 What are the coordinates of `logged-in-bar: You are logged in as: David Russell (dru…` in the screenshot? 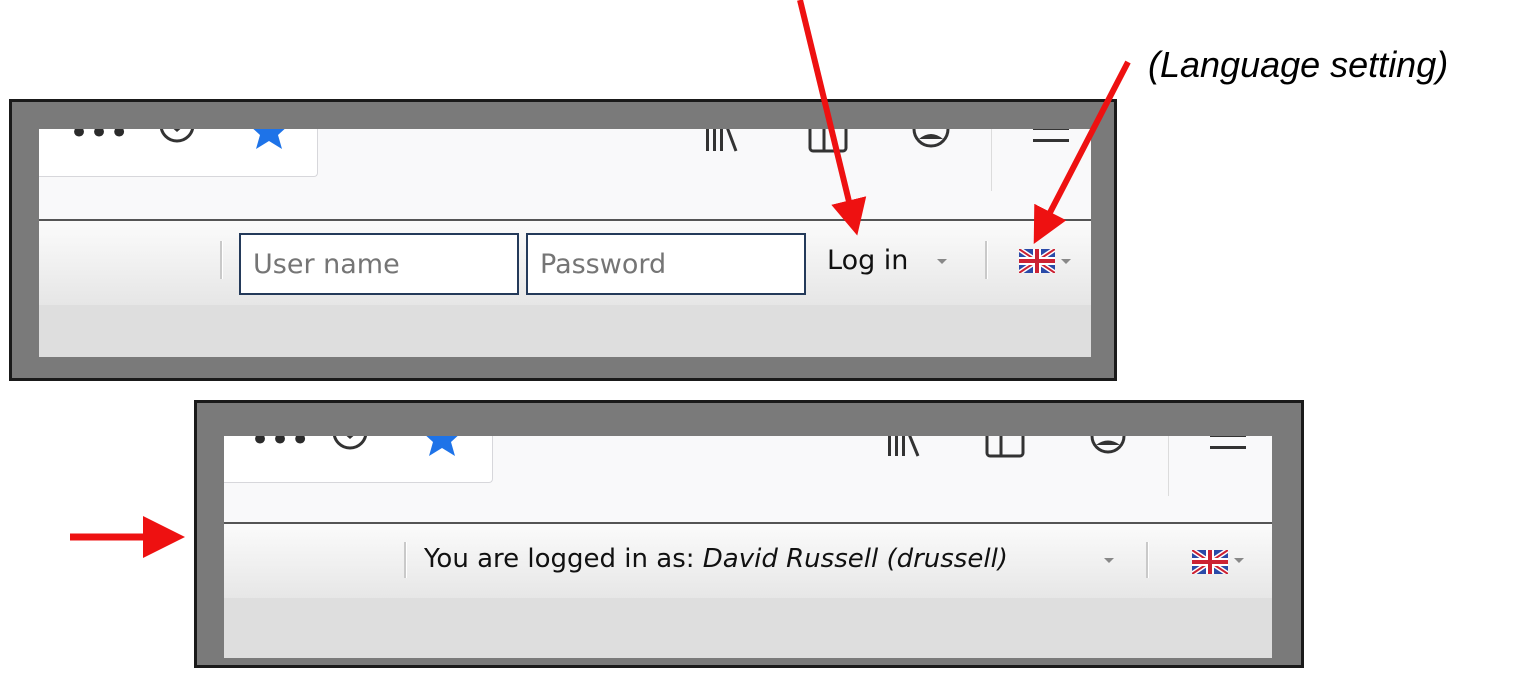 It's located at (748, 562).